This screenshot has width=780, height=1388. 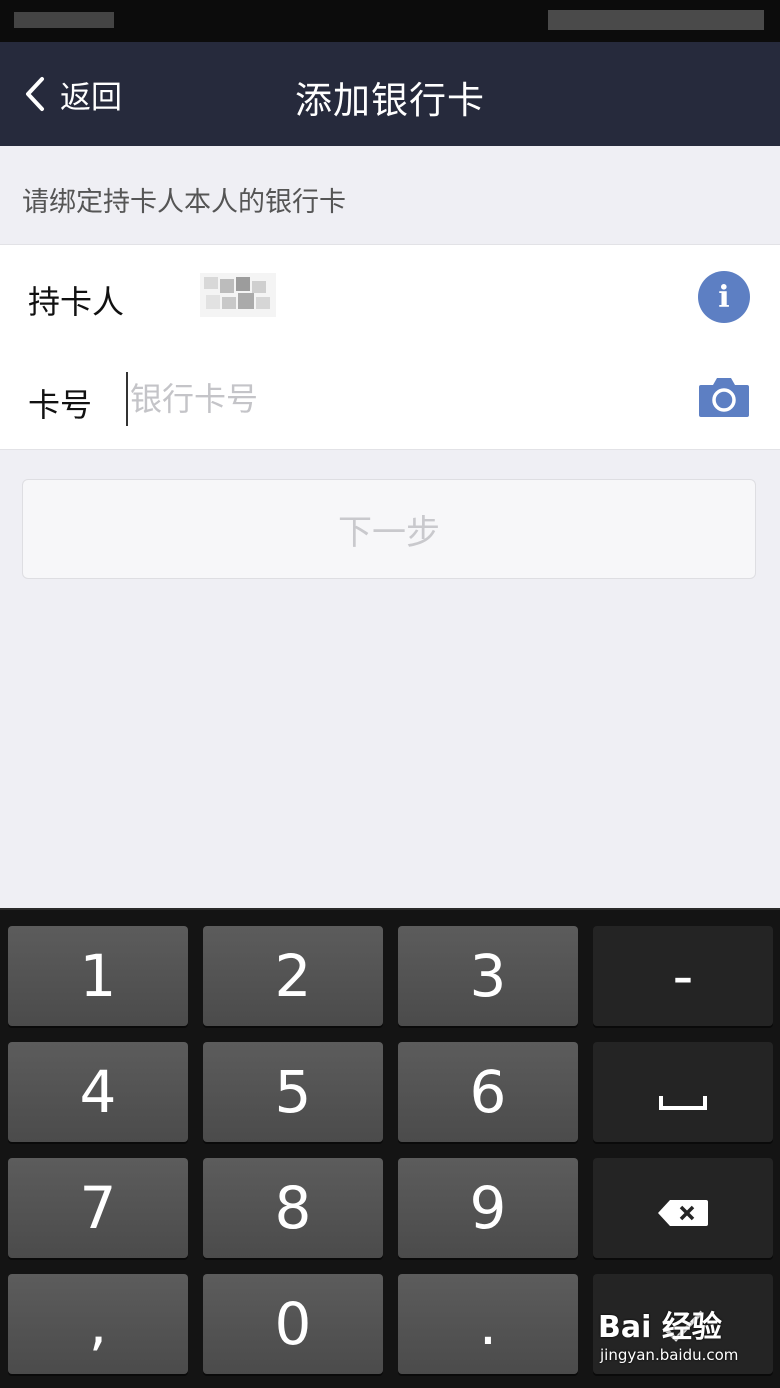 I want to click on watermark: Bai 经验 jingyan.baidu.com, so click(x=668, y=1333).